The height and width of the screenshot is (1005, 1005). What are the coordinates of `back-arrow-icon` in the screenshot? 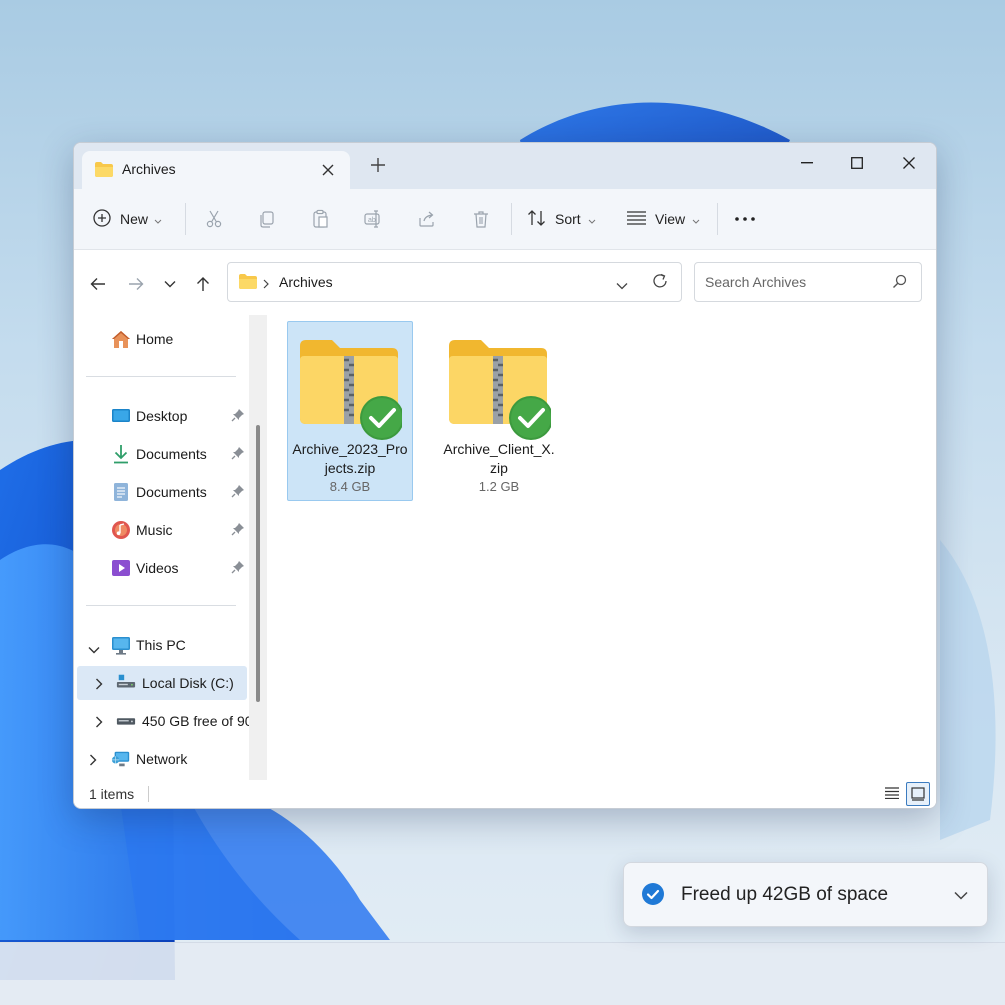 It's located at (98, 284).